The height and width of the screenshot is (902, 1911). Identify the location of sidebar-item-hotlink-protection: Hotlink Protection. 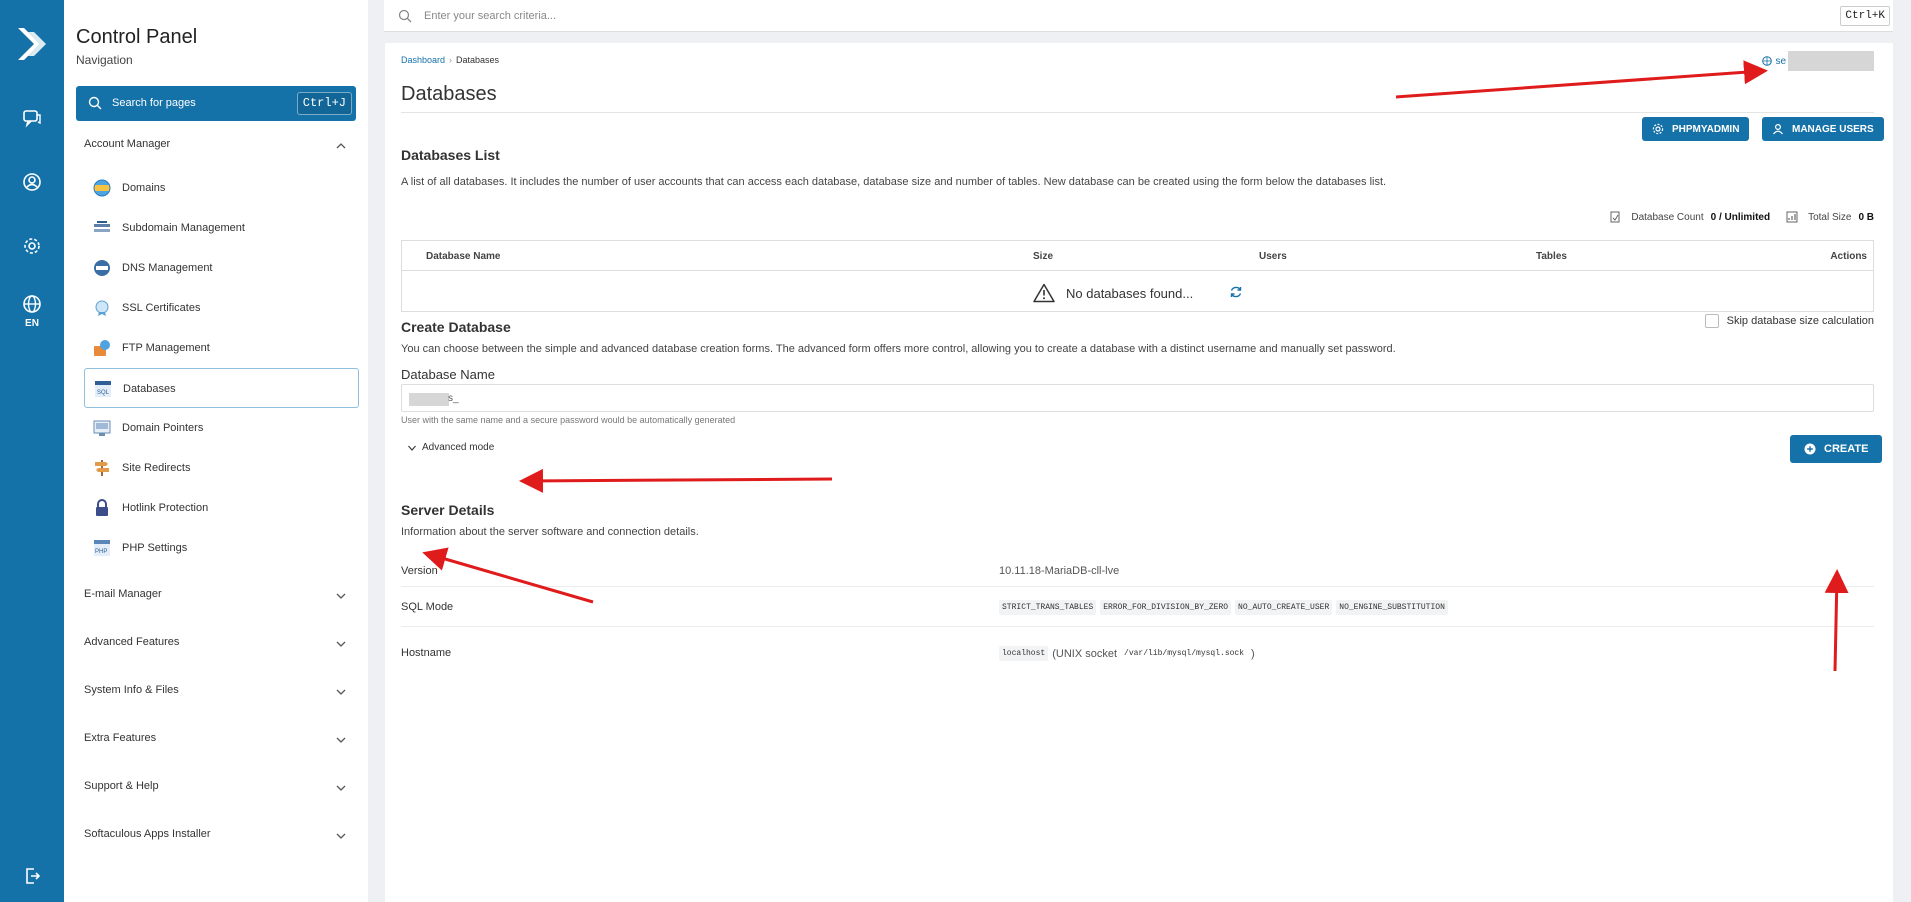
(221, 508).